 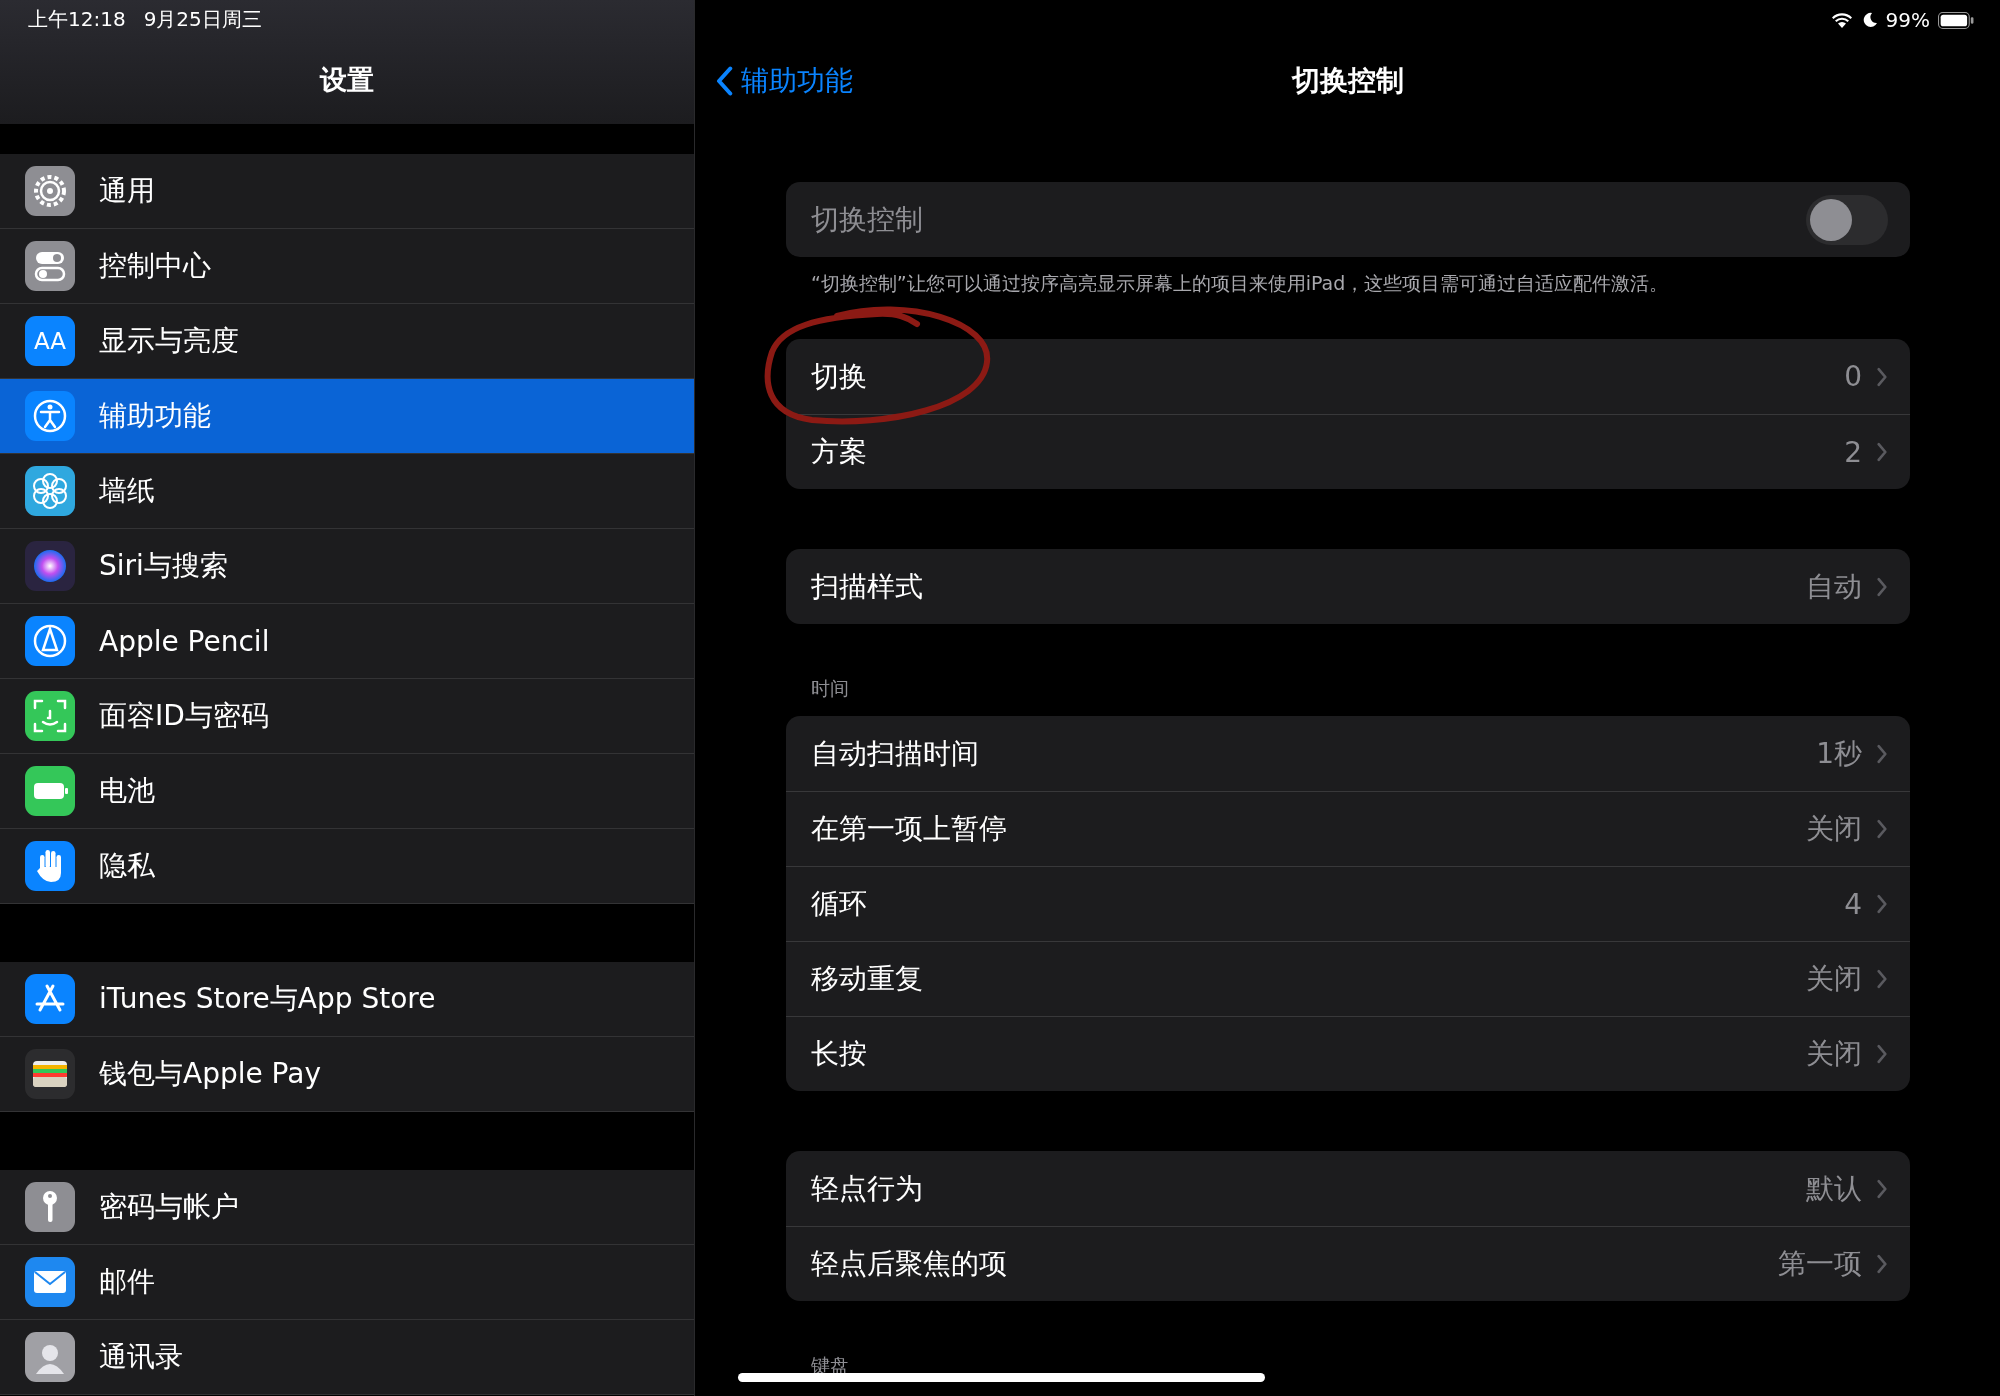 I want to click on setting-row: 方案 2, so click(x=1348, y=451).